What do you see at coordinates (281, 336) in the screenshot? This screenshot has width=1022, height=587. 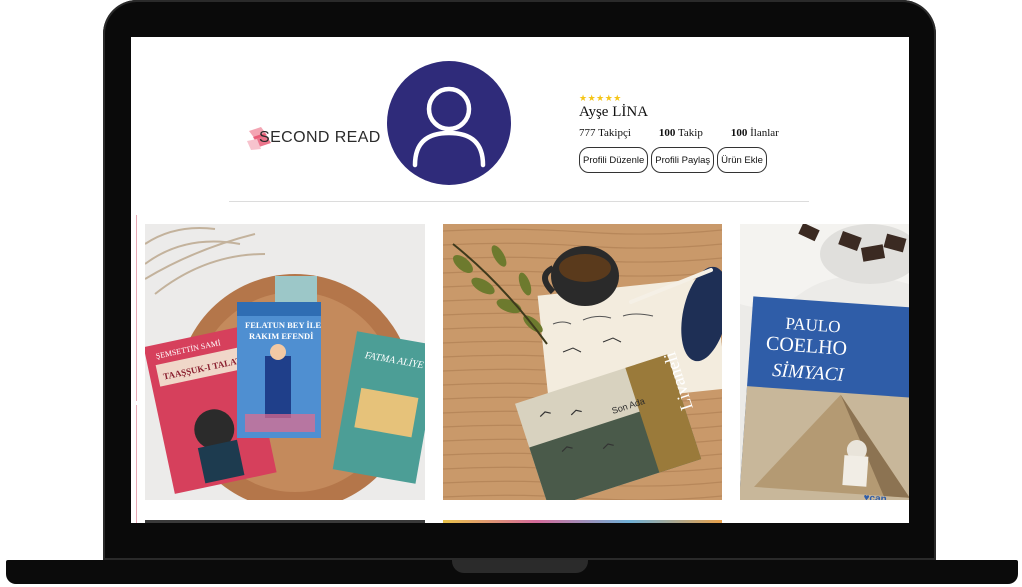 I see `book-subtitle-rakim: RAKIM EFENDİ` at bounding box center [281, 336].